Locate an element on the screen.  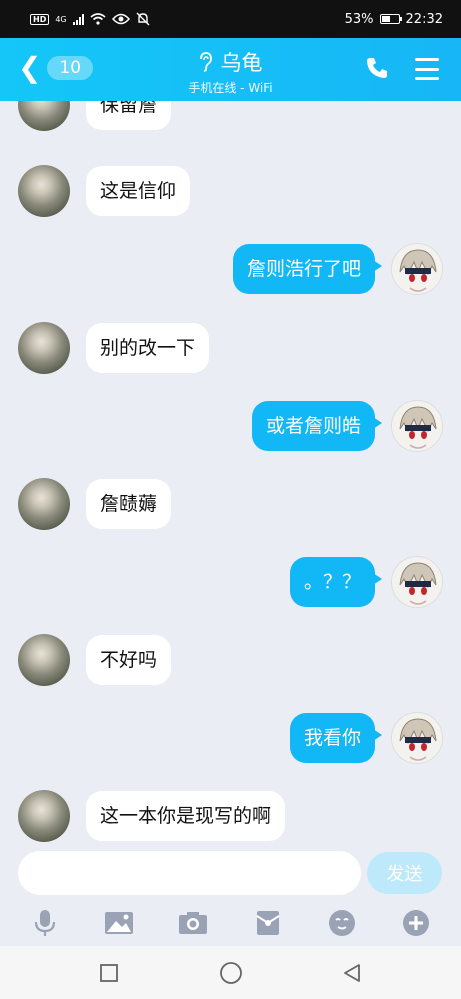
signal-icon is located at coordinates (78, 19).